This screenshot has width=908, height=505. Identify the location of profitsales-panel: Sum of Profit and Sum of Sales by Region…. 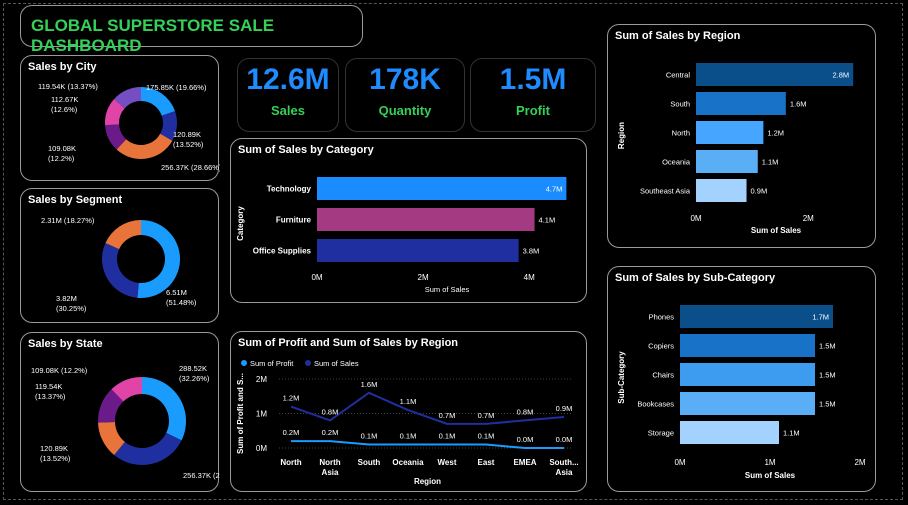
(408, 411).